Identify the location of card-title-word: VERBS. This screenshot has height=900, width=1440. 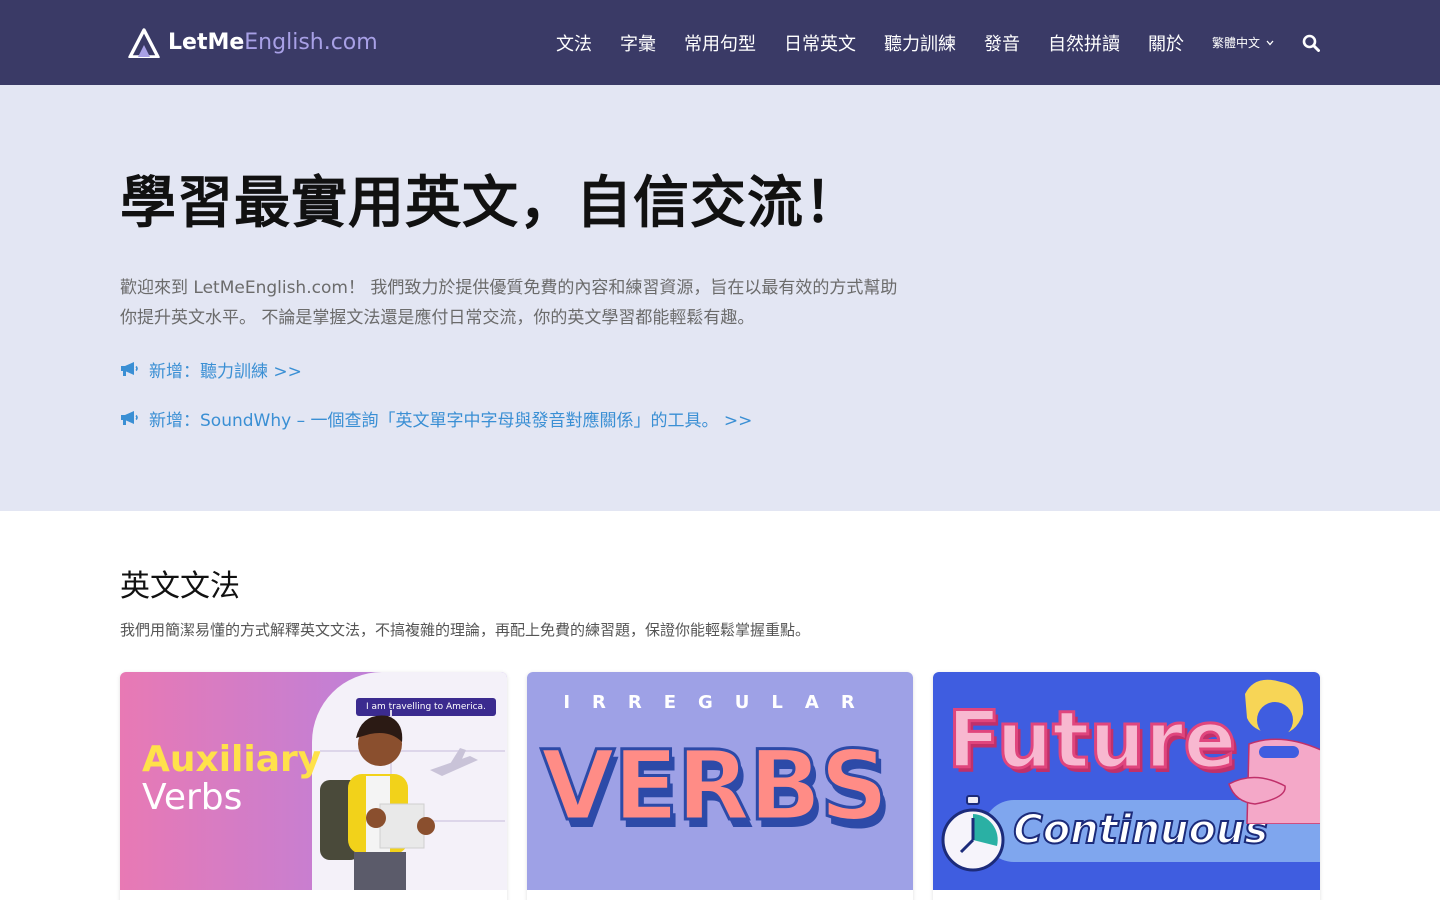
(714, 786).